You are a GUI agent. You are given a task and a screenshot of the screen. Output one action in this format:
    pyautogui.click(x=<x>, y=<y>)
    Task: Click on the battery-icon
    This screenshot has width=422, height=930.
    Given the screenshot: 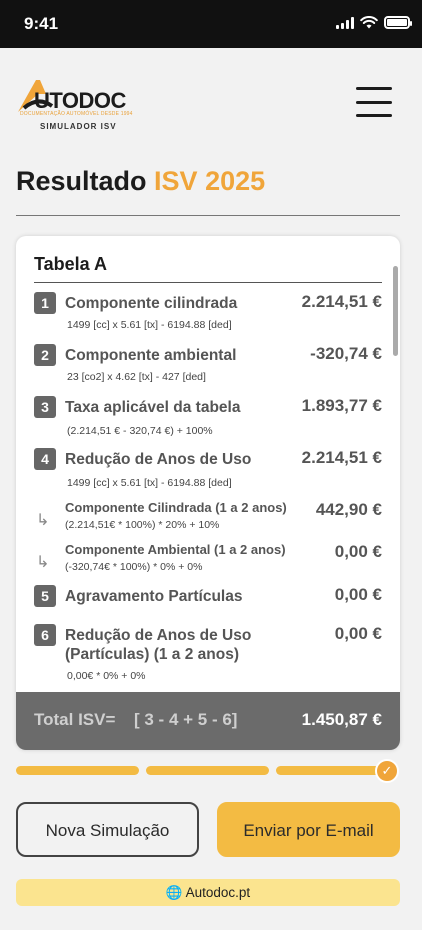 What is the action you would take?
    pyautogui.click(x=398, y=22)
    